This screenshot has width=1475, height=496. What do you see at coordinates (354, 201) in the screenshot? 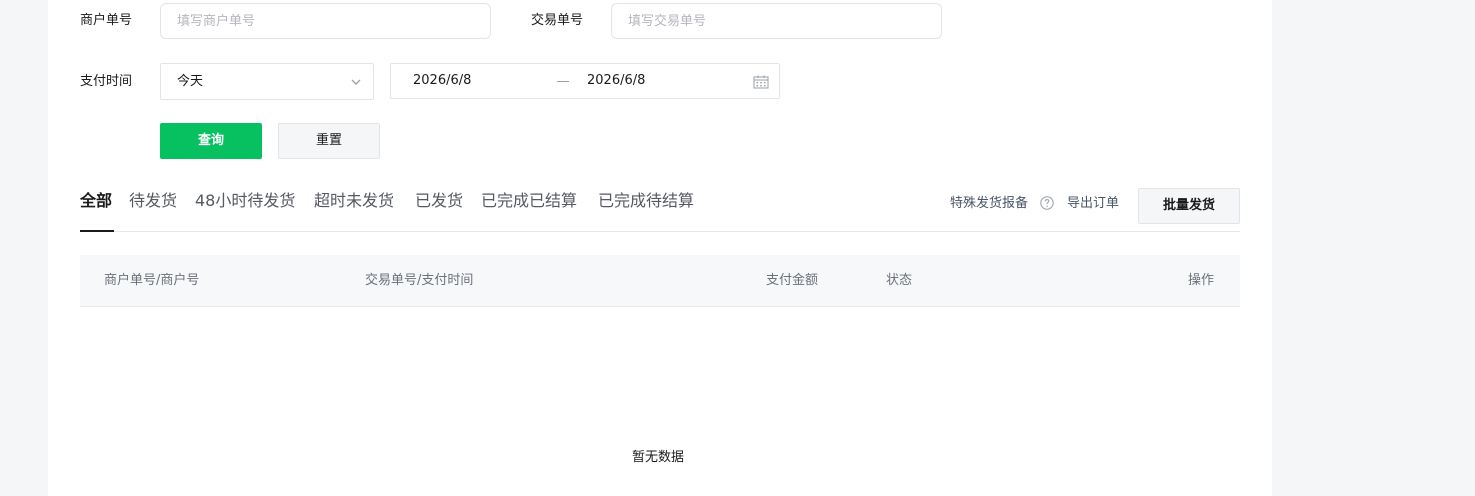
I see `tab-overdue-unshipped: 超时未发货` at bounding box center [354, 201].